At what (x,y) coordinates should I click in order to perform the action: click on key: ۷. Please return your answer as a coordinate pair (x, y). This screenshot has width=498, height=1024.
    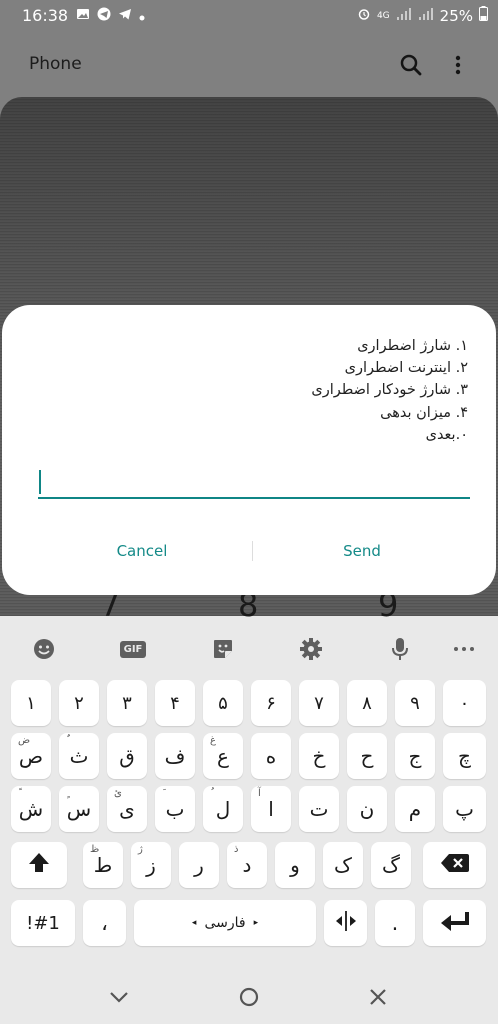
    Looking at the image, I should click on (319, 703).